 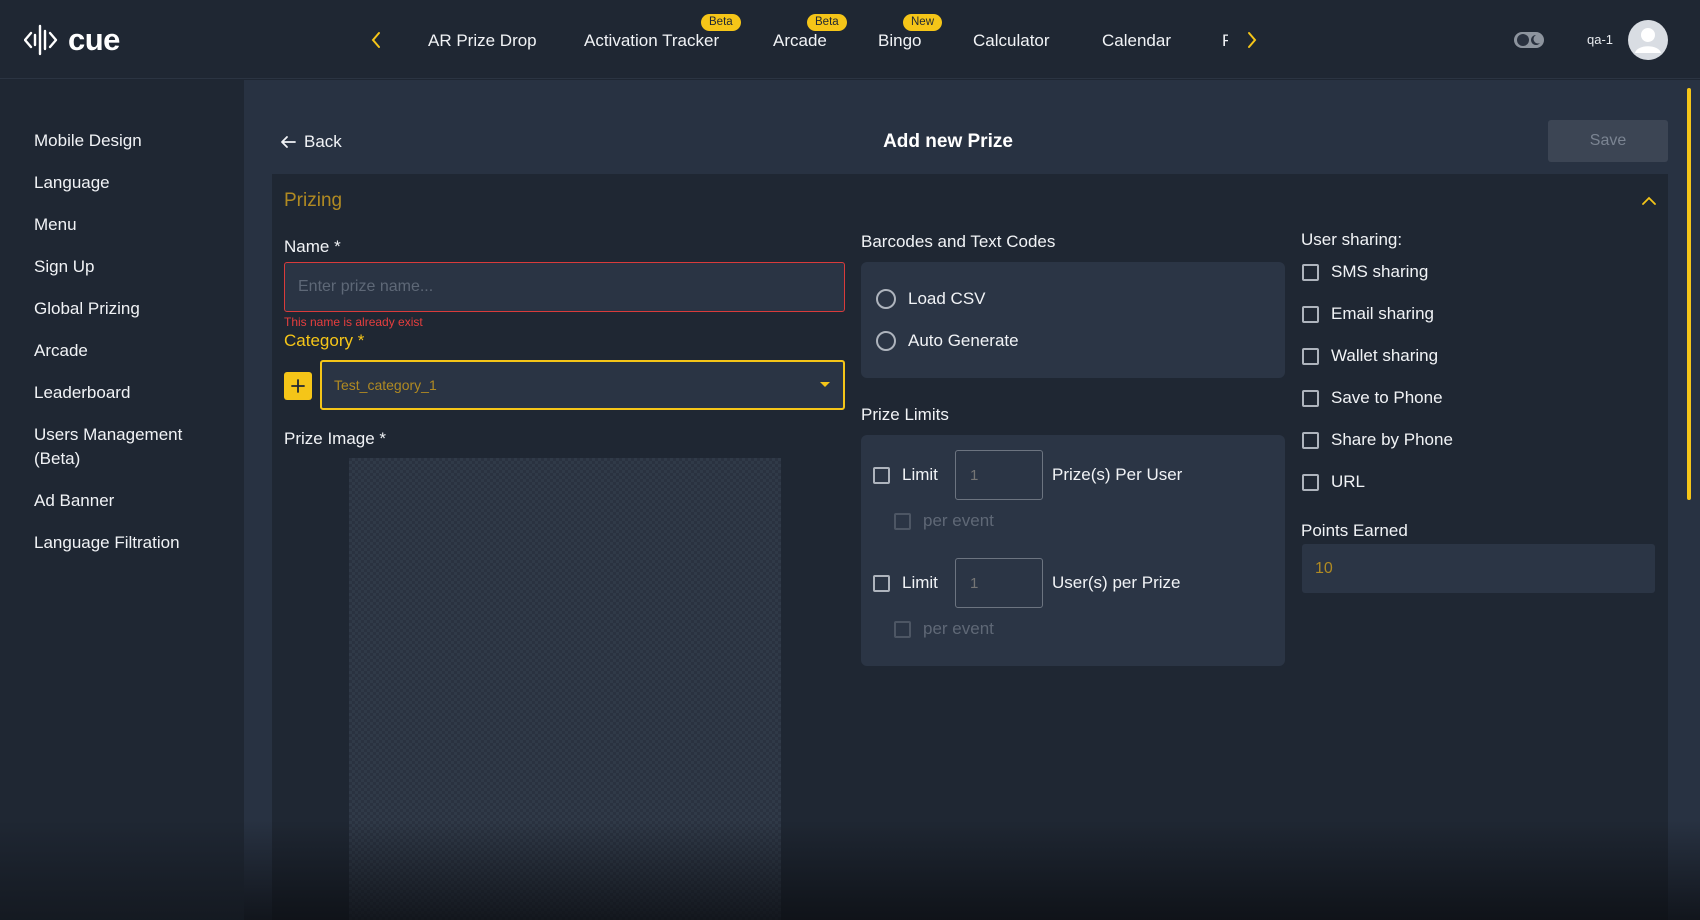 I want to click on save-to-phone-checkbox, so click(x=1310, y=398).